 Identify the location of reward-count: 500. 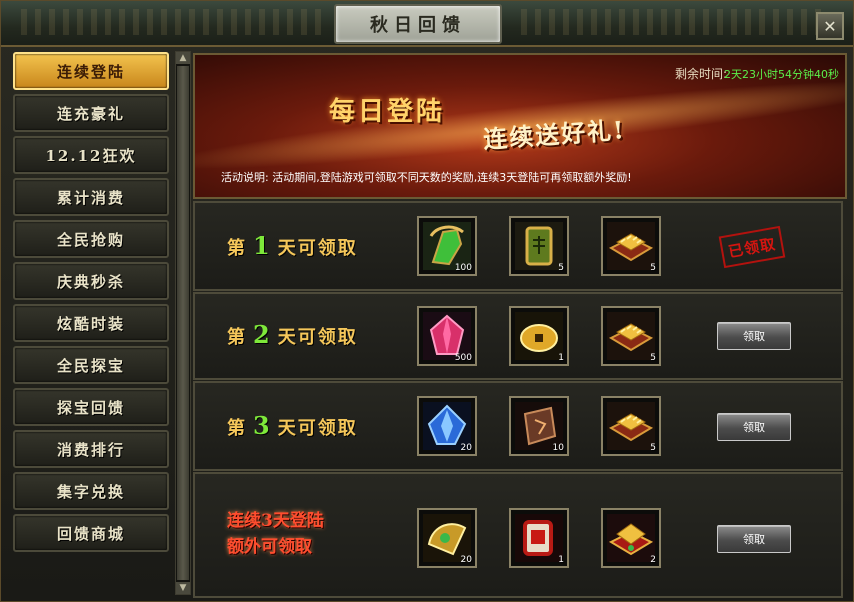
(463, 358).